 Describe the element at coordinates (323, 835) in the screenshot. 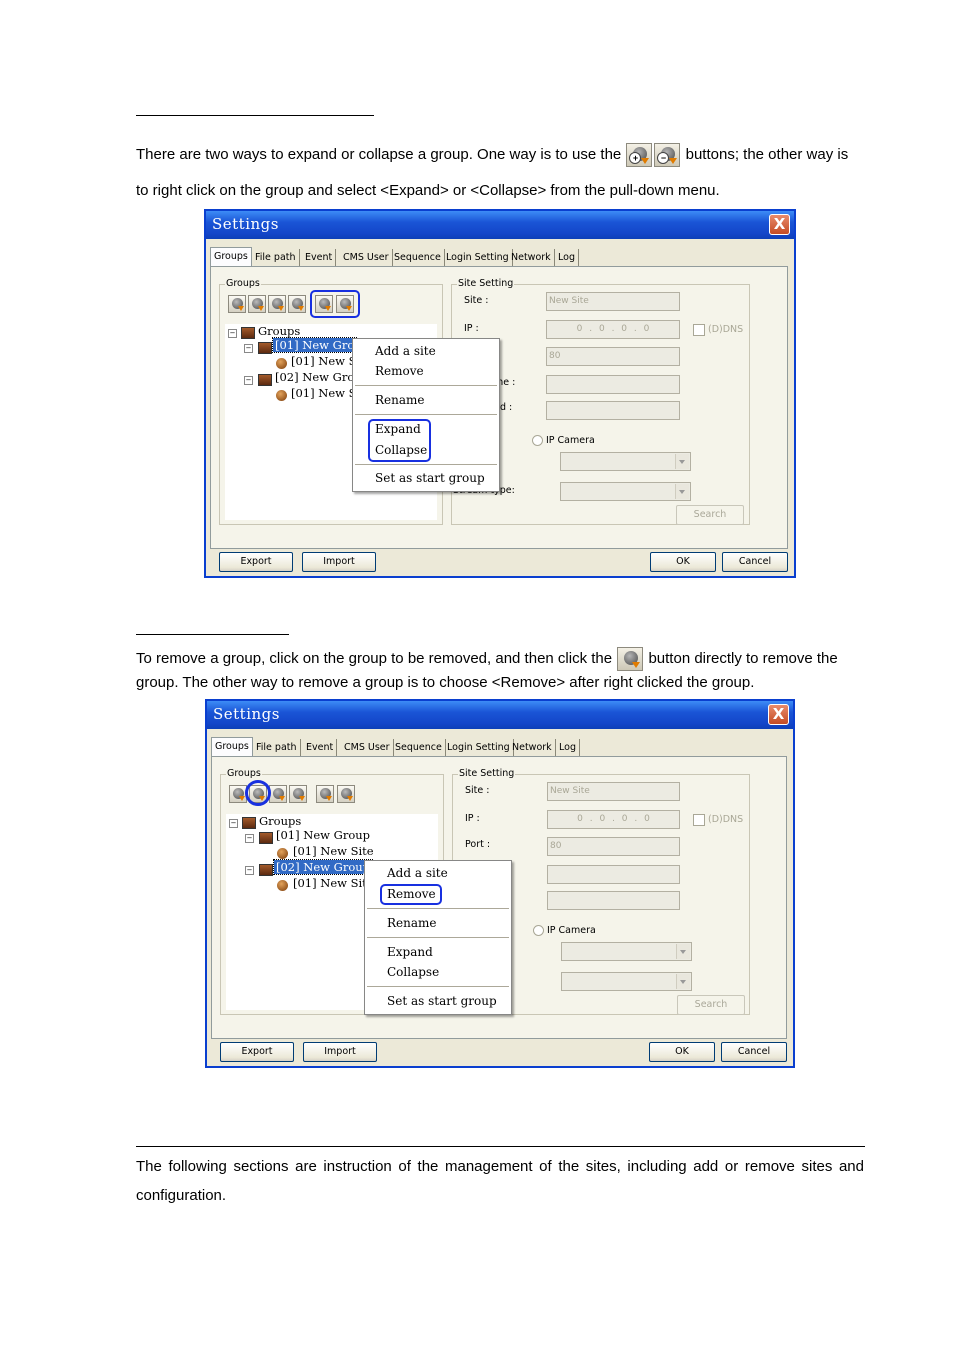

I see `tree-group-01: [01] New Group` at that location.